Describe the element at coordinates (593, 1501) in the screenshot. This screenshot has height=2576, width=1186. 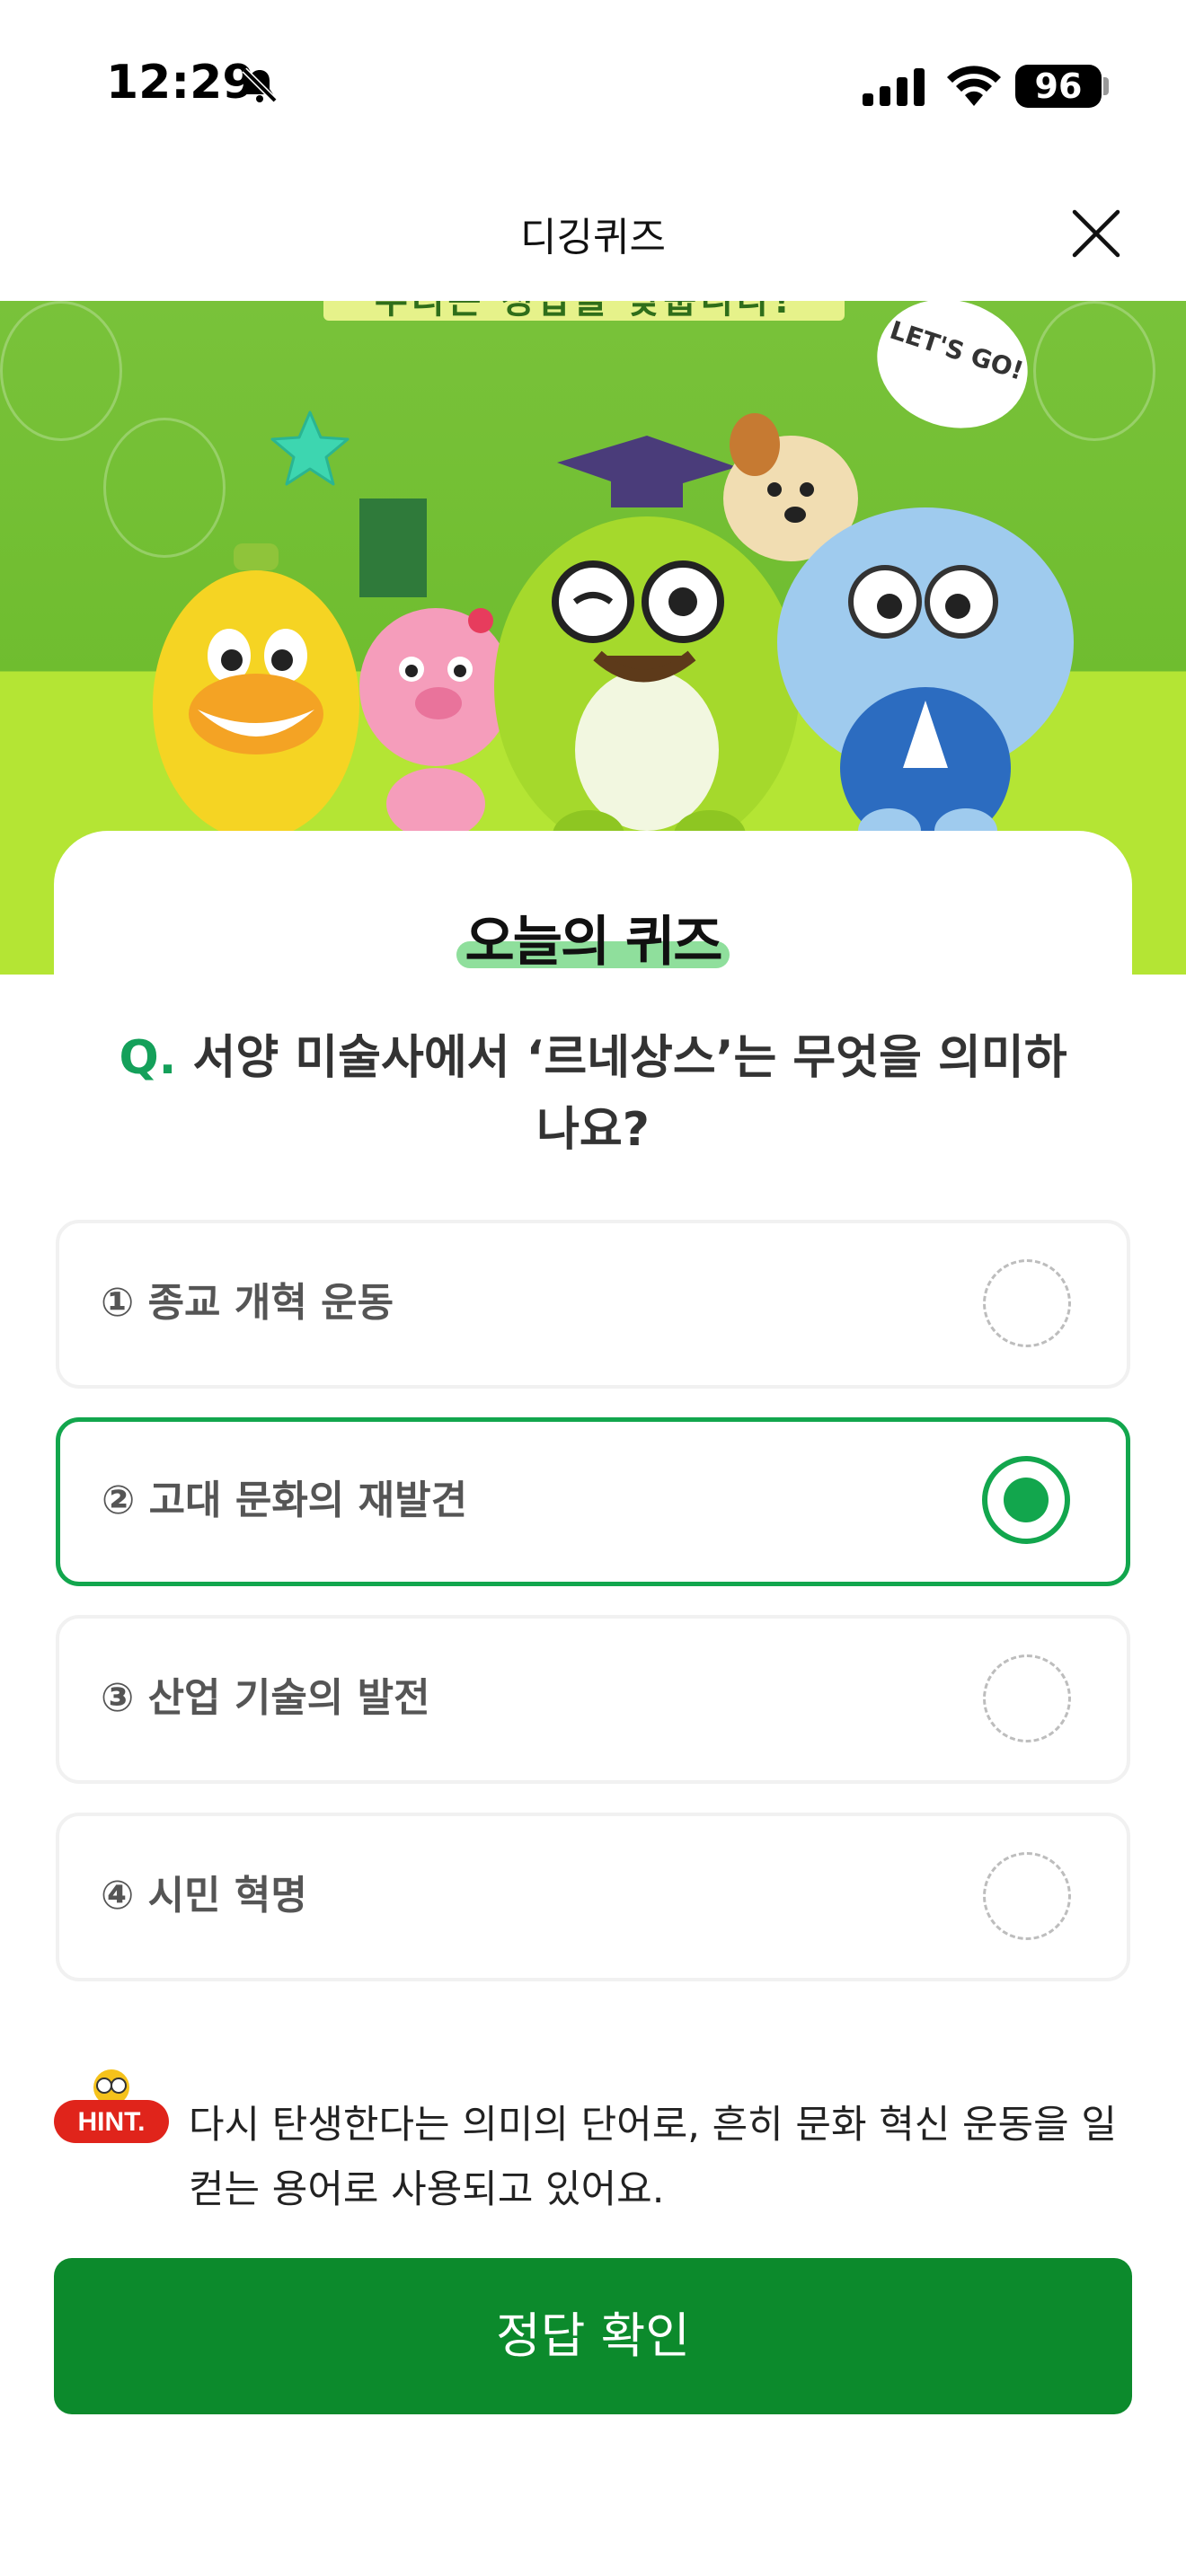
I see `answer-option-2: ② 고대 문화의 재발견` at that location.